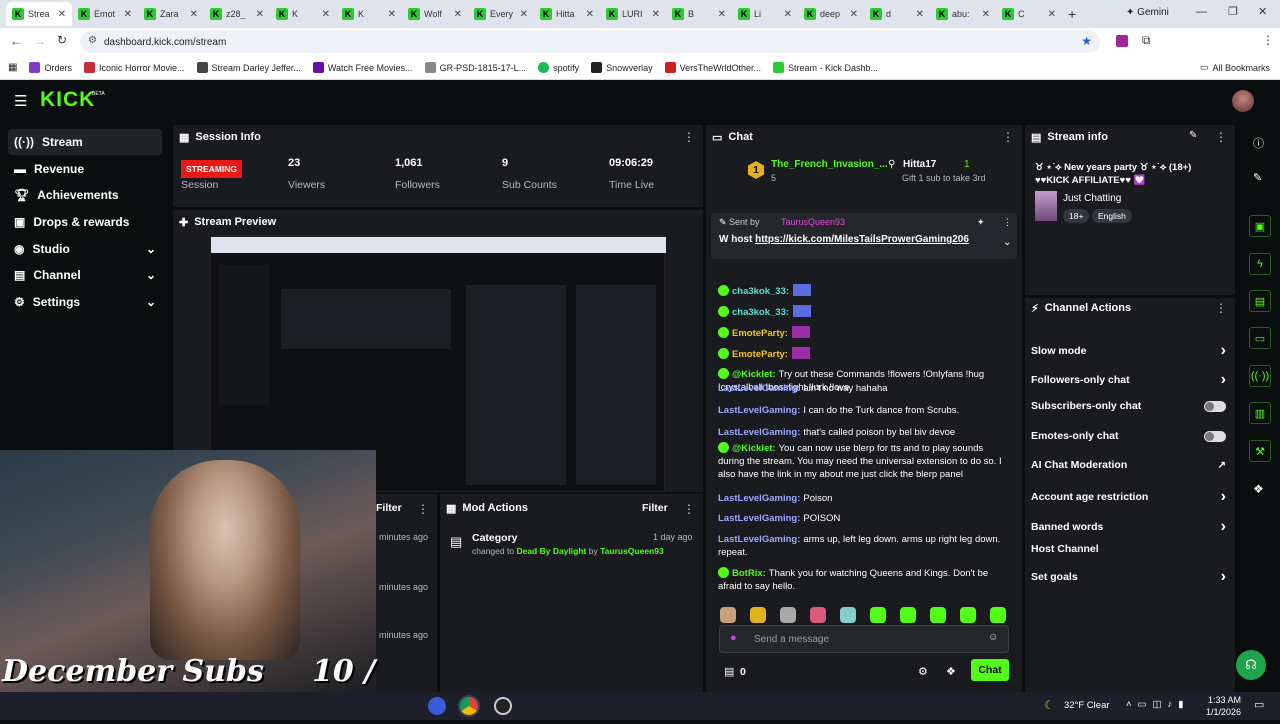  I want to click on channel-action-host-channel: Host Channel, so click(1128, 549).